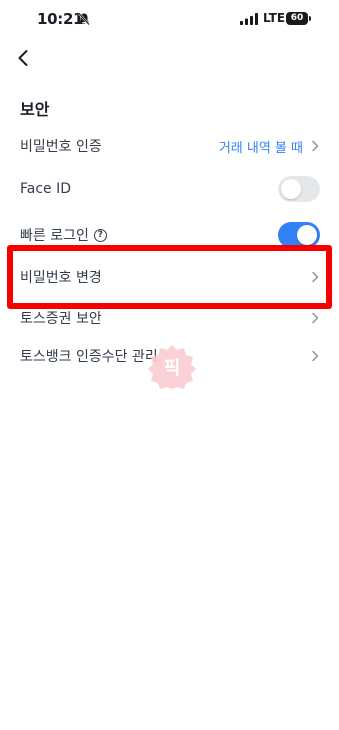 The width and height of the screenshot is (339, 730). What do you see at coordinates (274, 18) in the screenshot?
I see `network-type: LTE` at bounding box center [274, 18].